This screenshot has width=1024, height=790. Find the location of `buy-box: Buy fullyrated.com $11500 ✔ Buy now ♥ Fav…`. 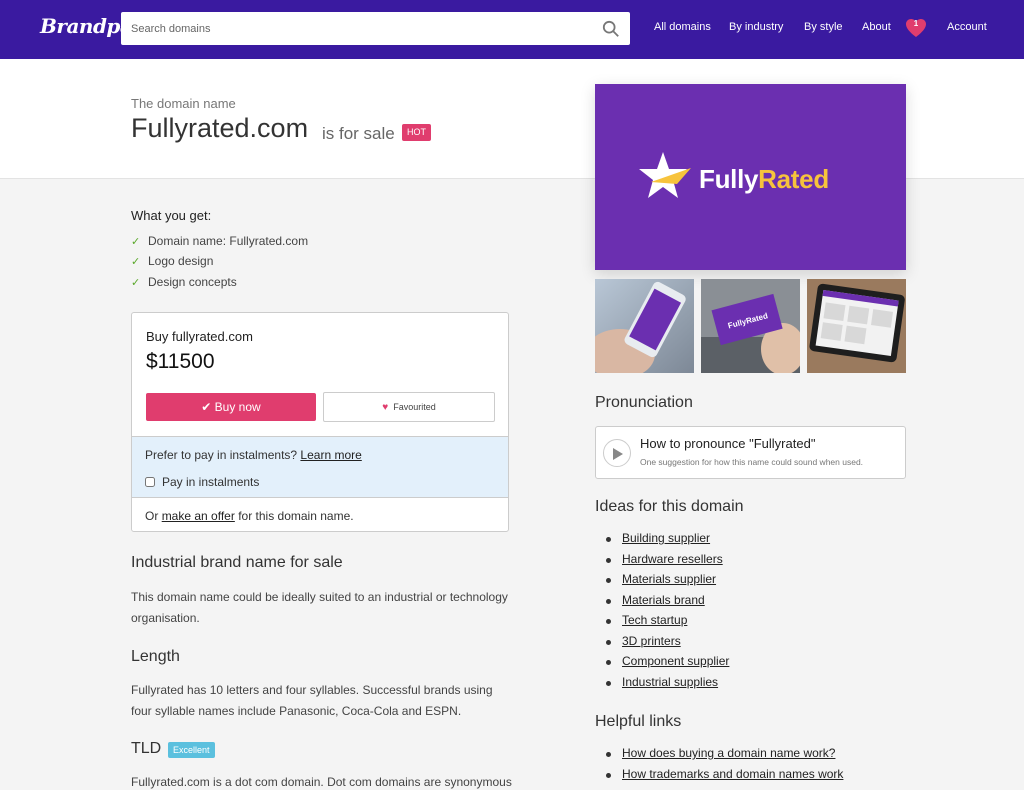

buy-box: Buy fullyrated.com $11500 ✔ Buy now ♥ Fav… is located at coordinates (320, 422).